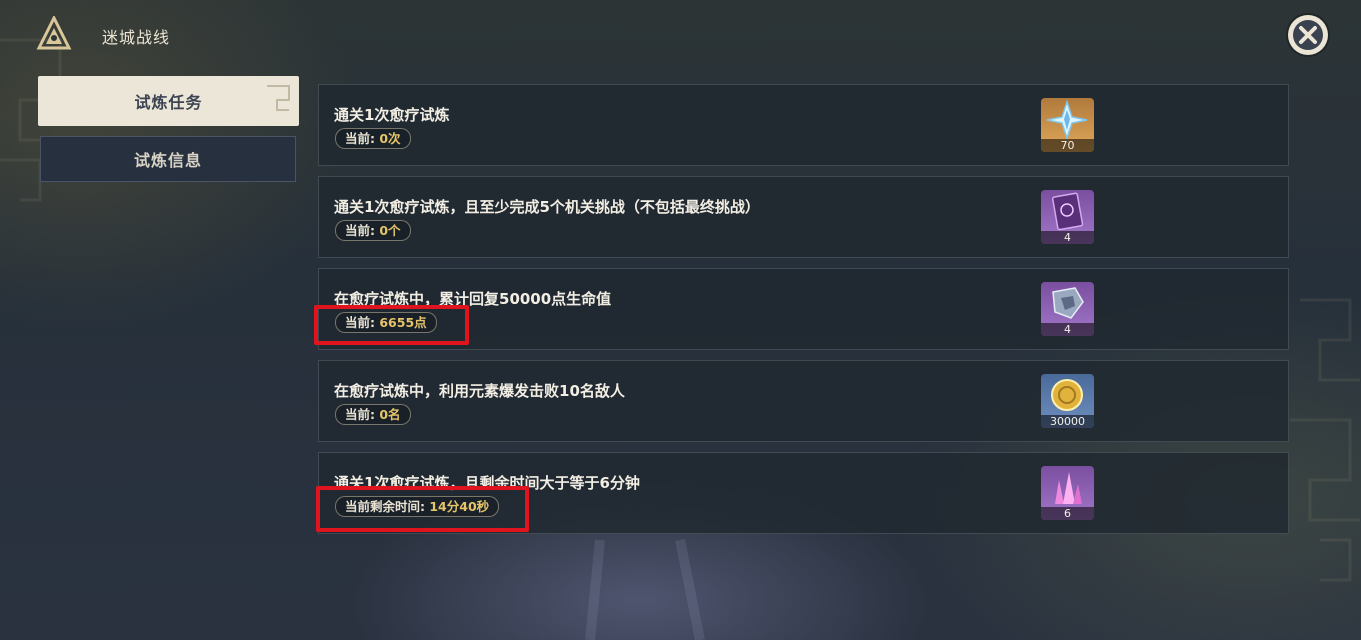 The height and width of the screenshot is (640, 1361). What do you see at coordinates (803, 125) in the screenshot?
I see `task-row: 通关1次愈疗试炼 当前: 0次 70` at bounding box center [803, 125].